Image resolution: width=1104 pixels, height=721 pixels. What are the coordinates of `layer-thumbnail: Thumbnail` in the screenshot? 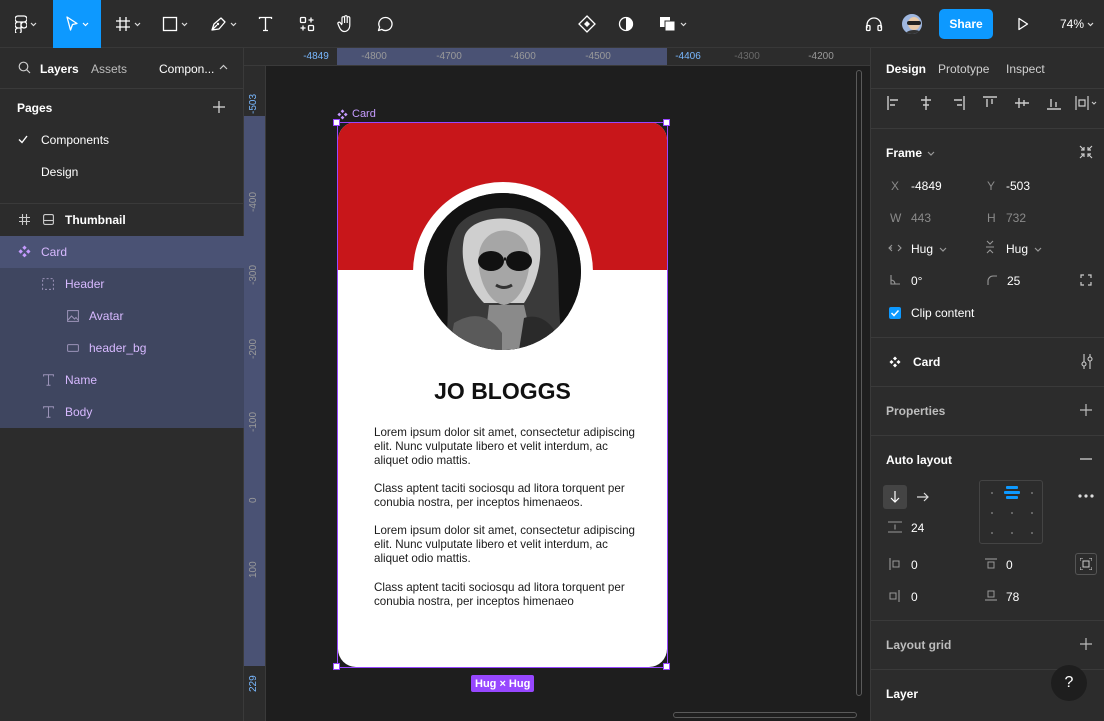 It's located at (122, 220).